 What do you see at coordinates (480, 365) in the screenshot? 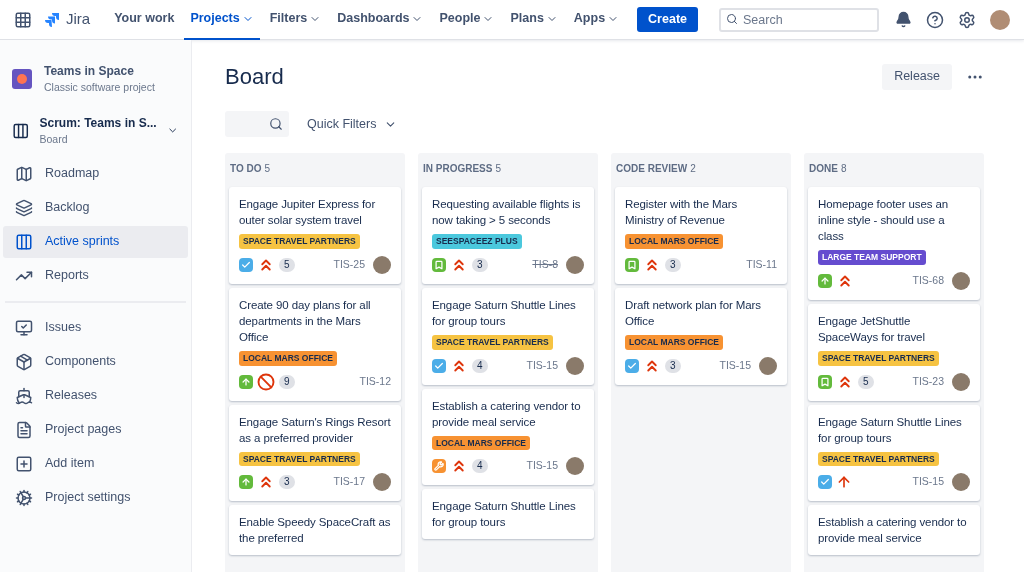
I see `story-points: 4` at bounding box center [480, 365].